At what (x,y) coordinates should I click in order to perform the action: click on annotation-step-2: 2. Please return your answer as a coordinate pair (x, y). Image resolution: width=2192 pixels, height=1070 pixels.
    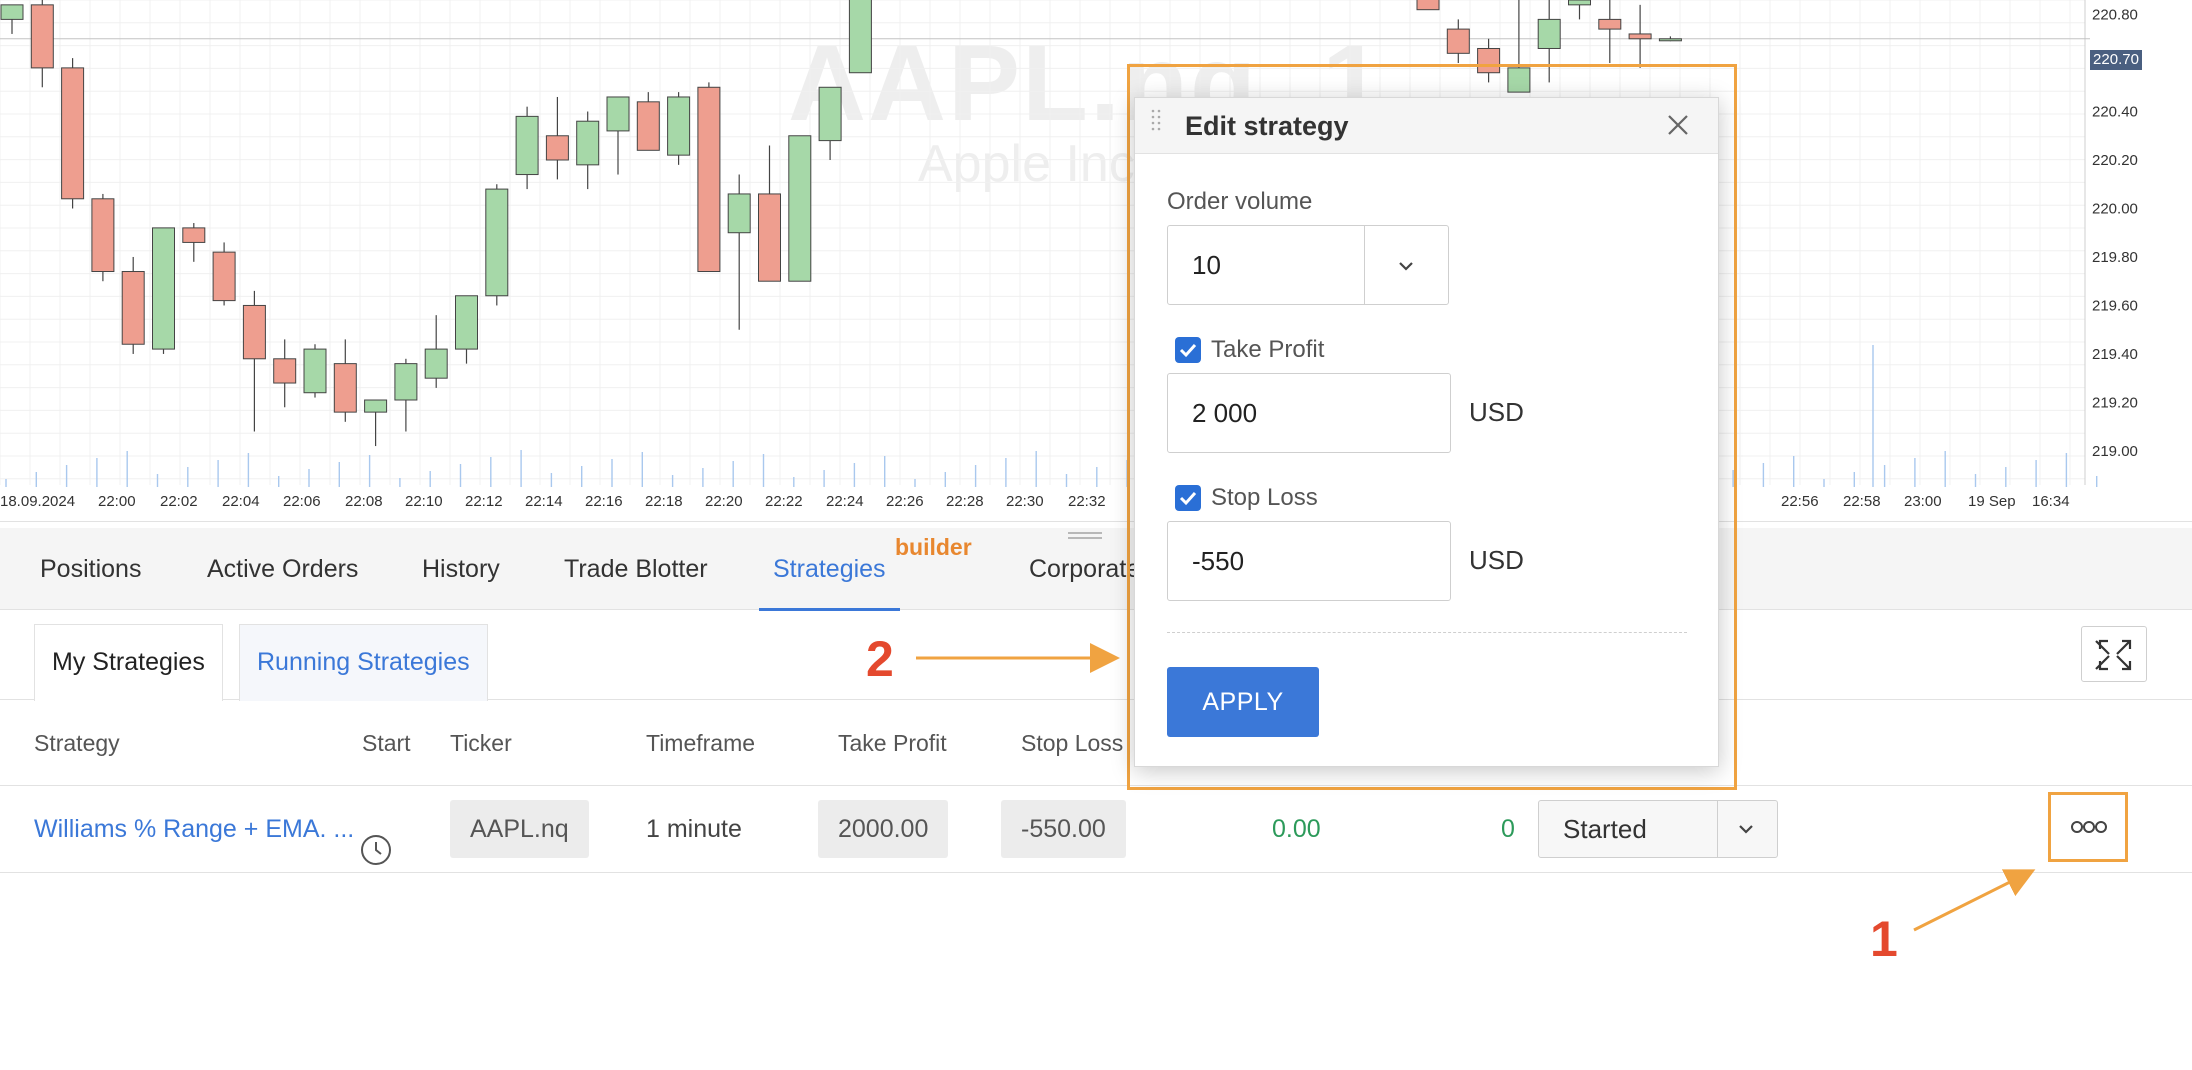
    Looking at the image, I should click on (880, 659).